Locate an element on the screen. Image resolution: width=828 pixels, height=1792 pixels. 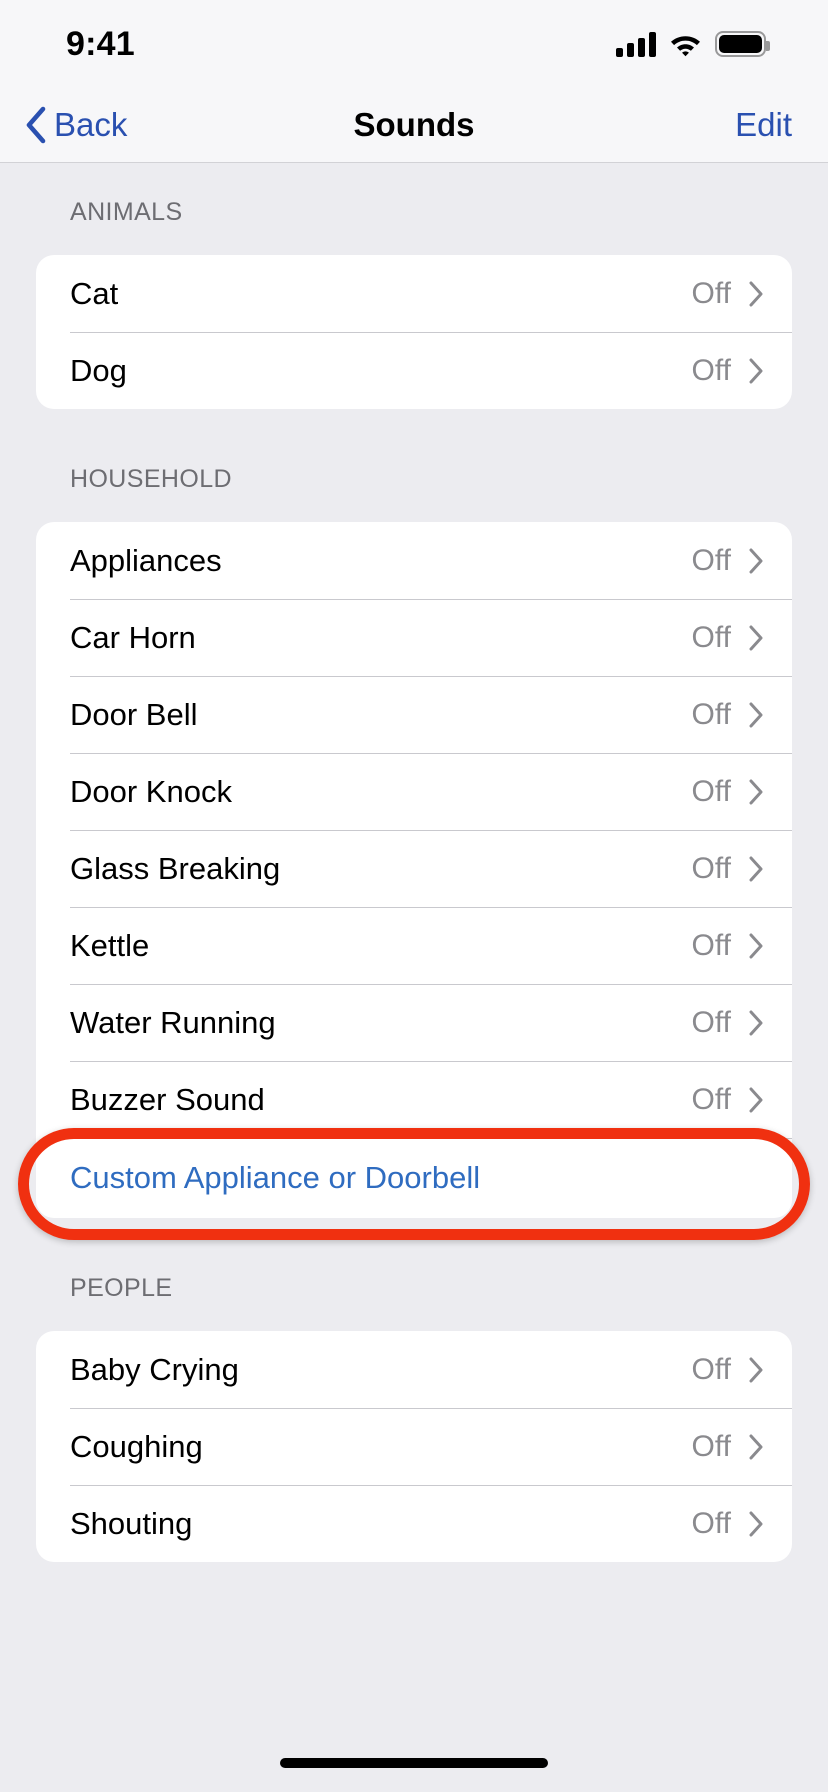
edit-button: Edit is located at coordinates (763, 125).